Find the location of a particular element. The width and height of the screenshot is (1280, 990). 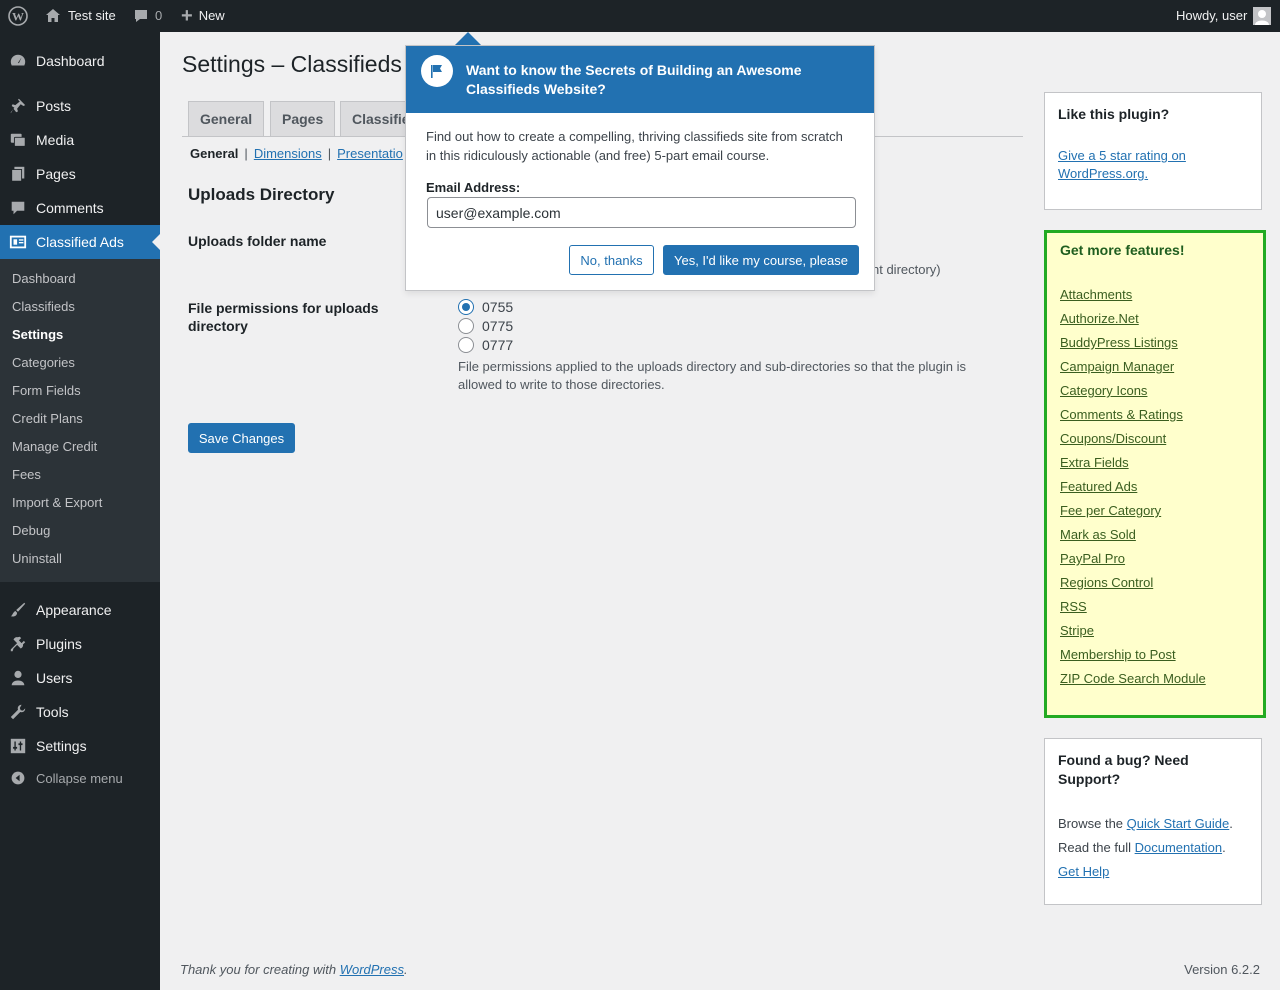

save-changes-button: Save Changes is located at coordinates (241, 438).